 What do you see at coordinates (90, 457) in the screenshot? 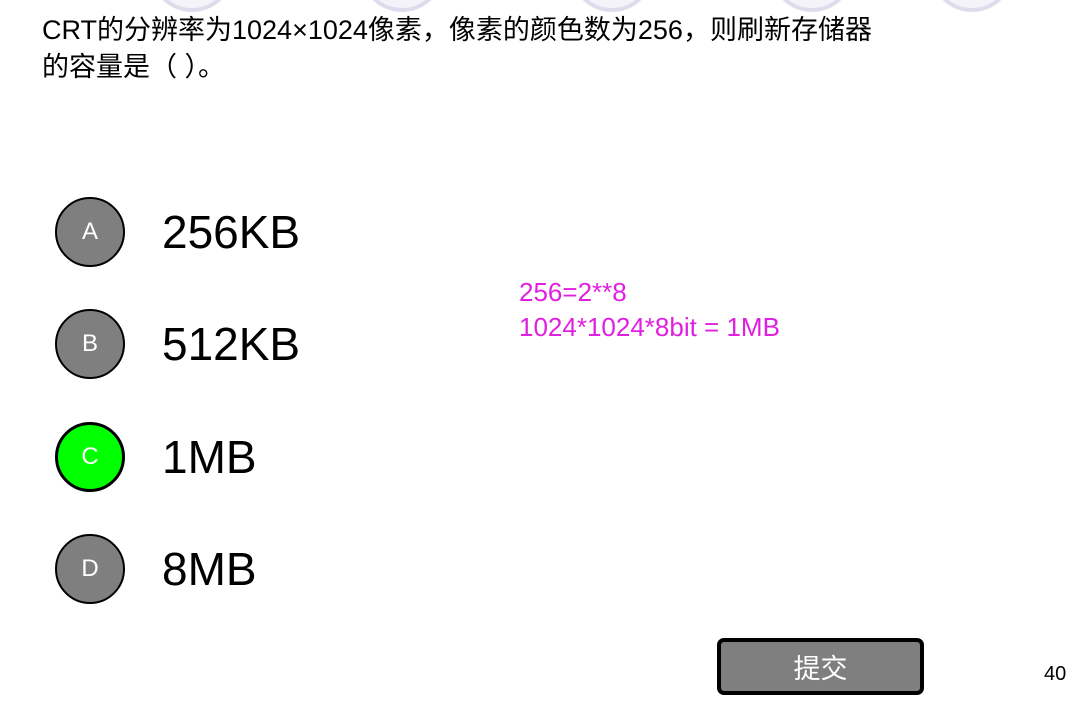
I see `option-c-radio: C` at bounding box center [90, 457].